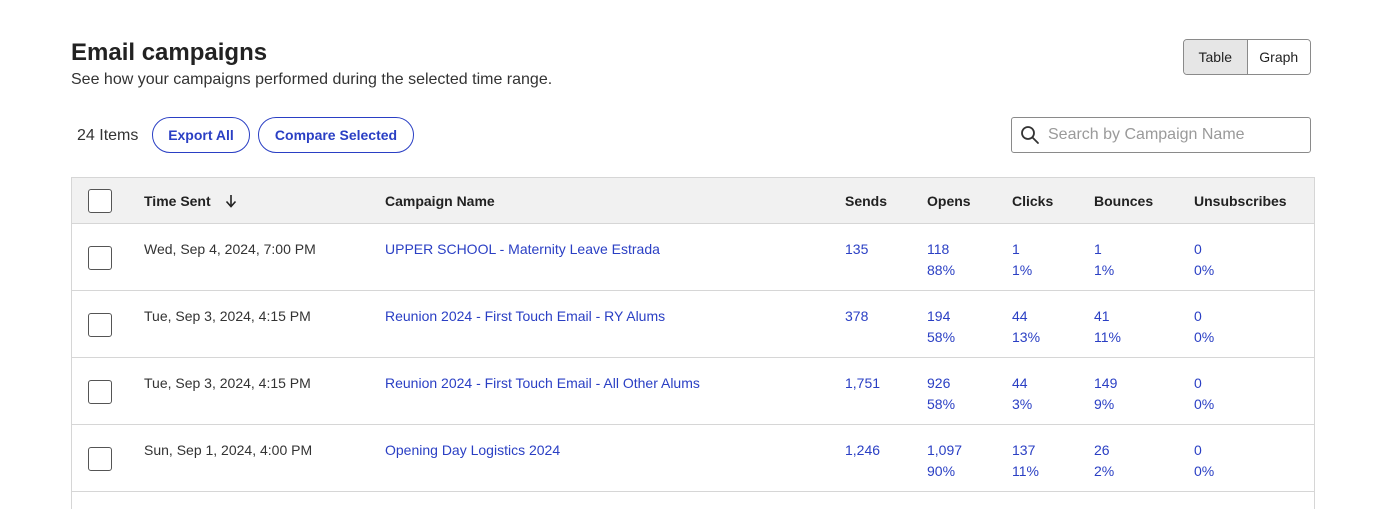  What do you see at coordinates (856, 249) in the screenshot?
I see `sends-link: 135` at bounding box center [856, 249].